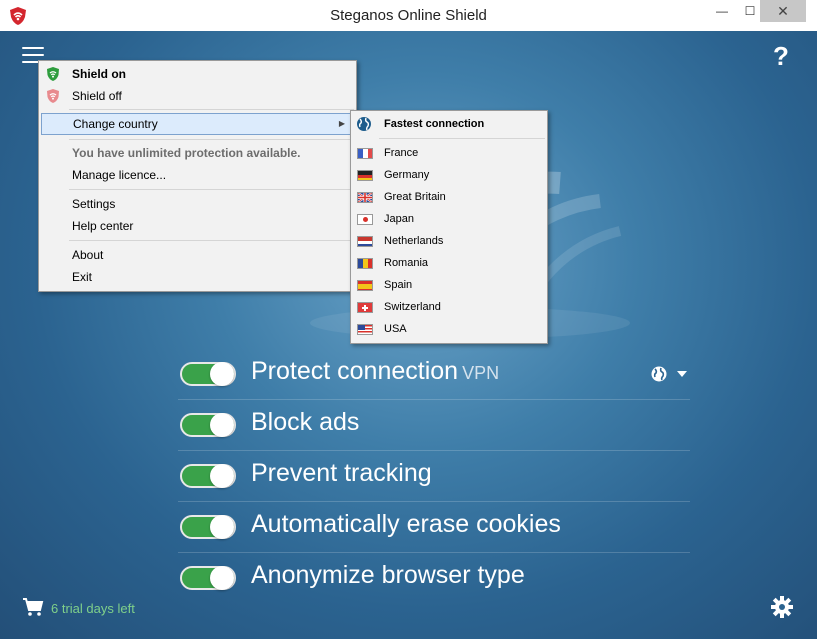 Image resolution: width=817 pixels, height=639 pixels. Describe the element at coordinates (669, 374) in the screenshot. I see `country-select` at that location.